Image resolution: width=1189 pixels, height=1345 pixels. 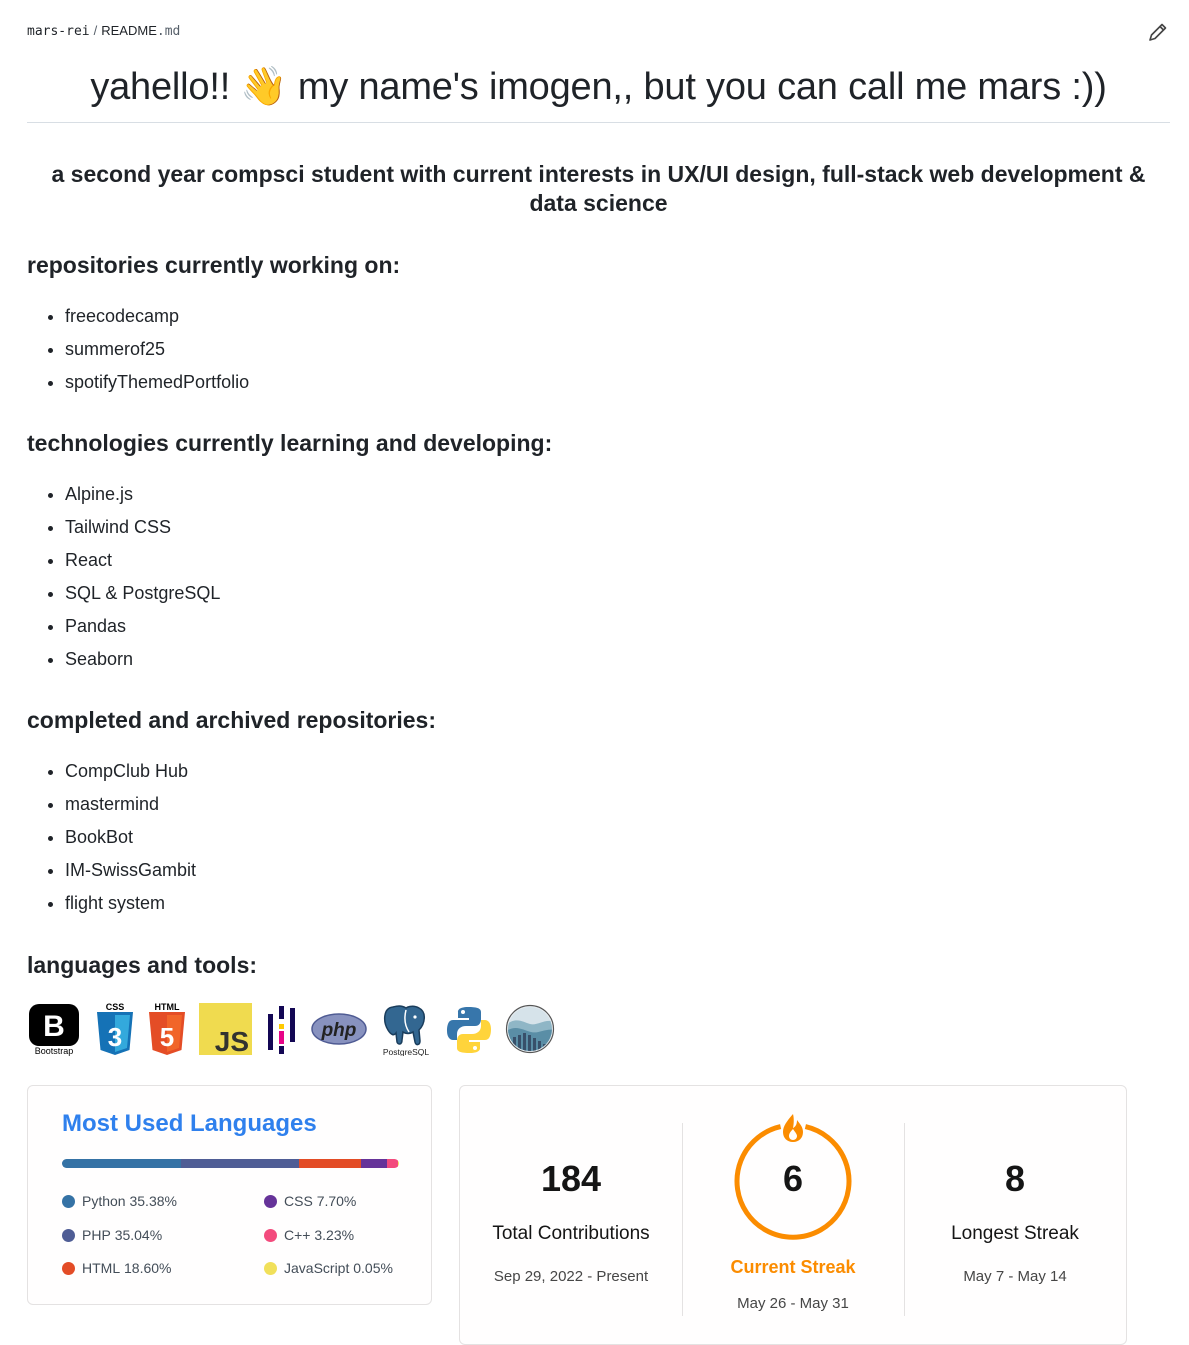 What do you see at coordinates (281, 1030) in the screenshot?
I see `pandas-icon` at bounding box center [281, 1030].